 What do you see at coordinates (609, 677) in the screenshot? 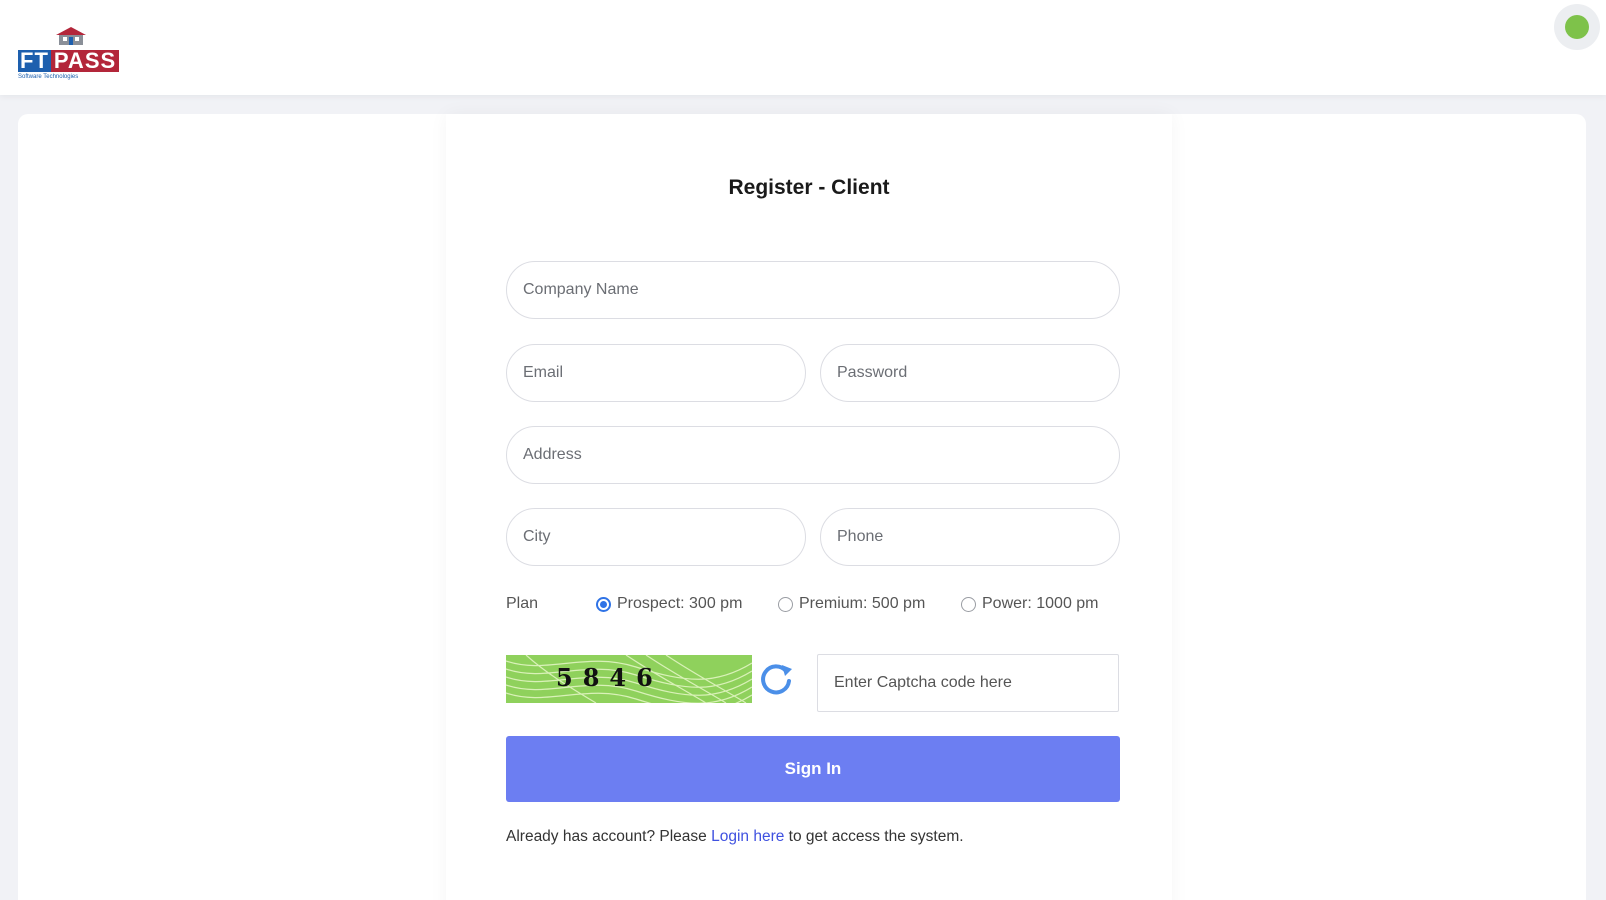
I see `captcha-code: 5846` at bounding box center [609, 677].